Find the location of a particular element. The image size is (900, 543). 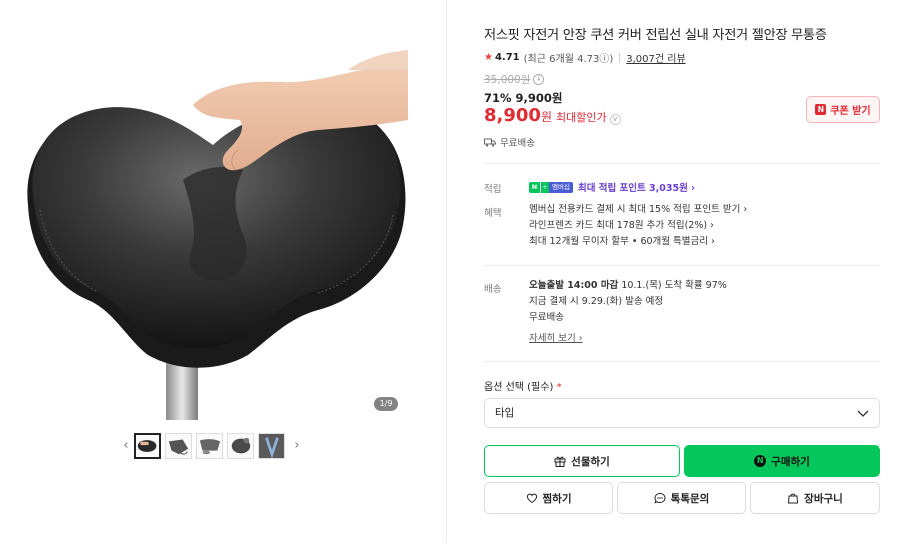

coupon-button-label: 쿠폰 받기 is located at coordinates (850, 111).